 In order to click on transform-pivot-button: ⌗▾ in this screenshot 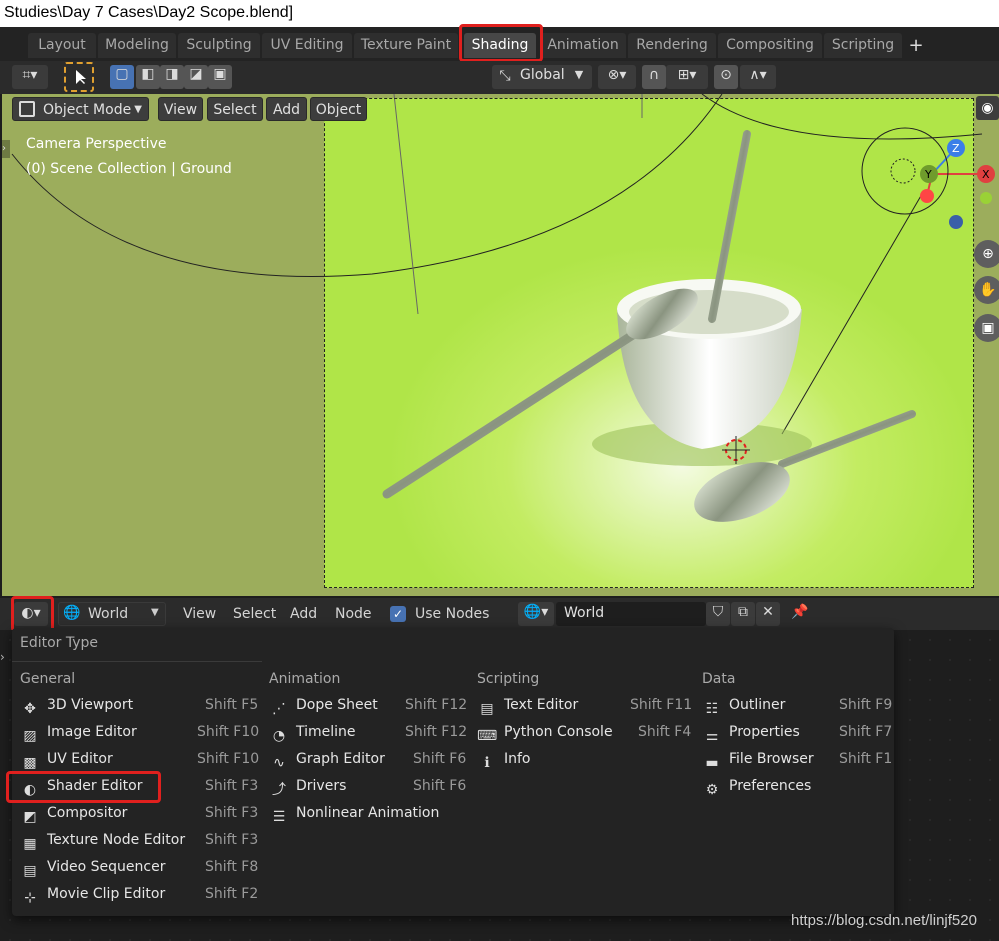, I will do `click(30, 77)`.